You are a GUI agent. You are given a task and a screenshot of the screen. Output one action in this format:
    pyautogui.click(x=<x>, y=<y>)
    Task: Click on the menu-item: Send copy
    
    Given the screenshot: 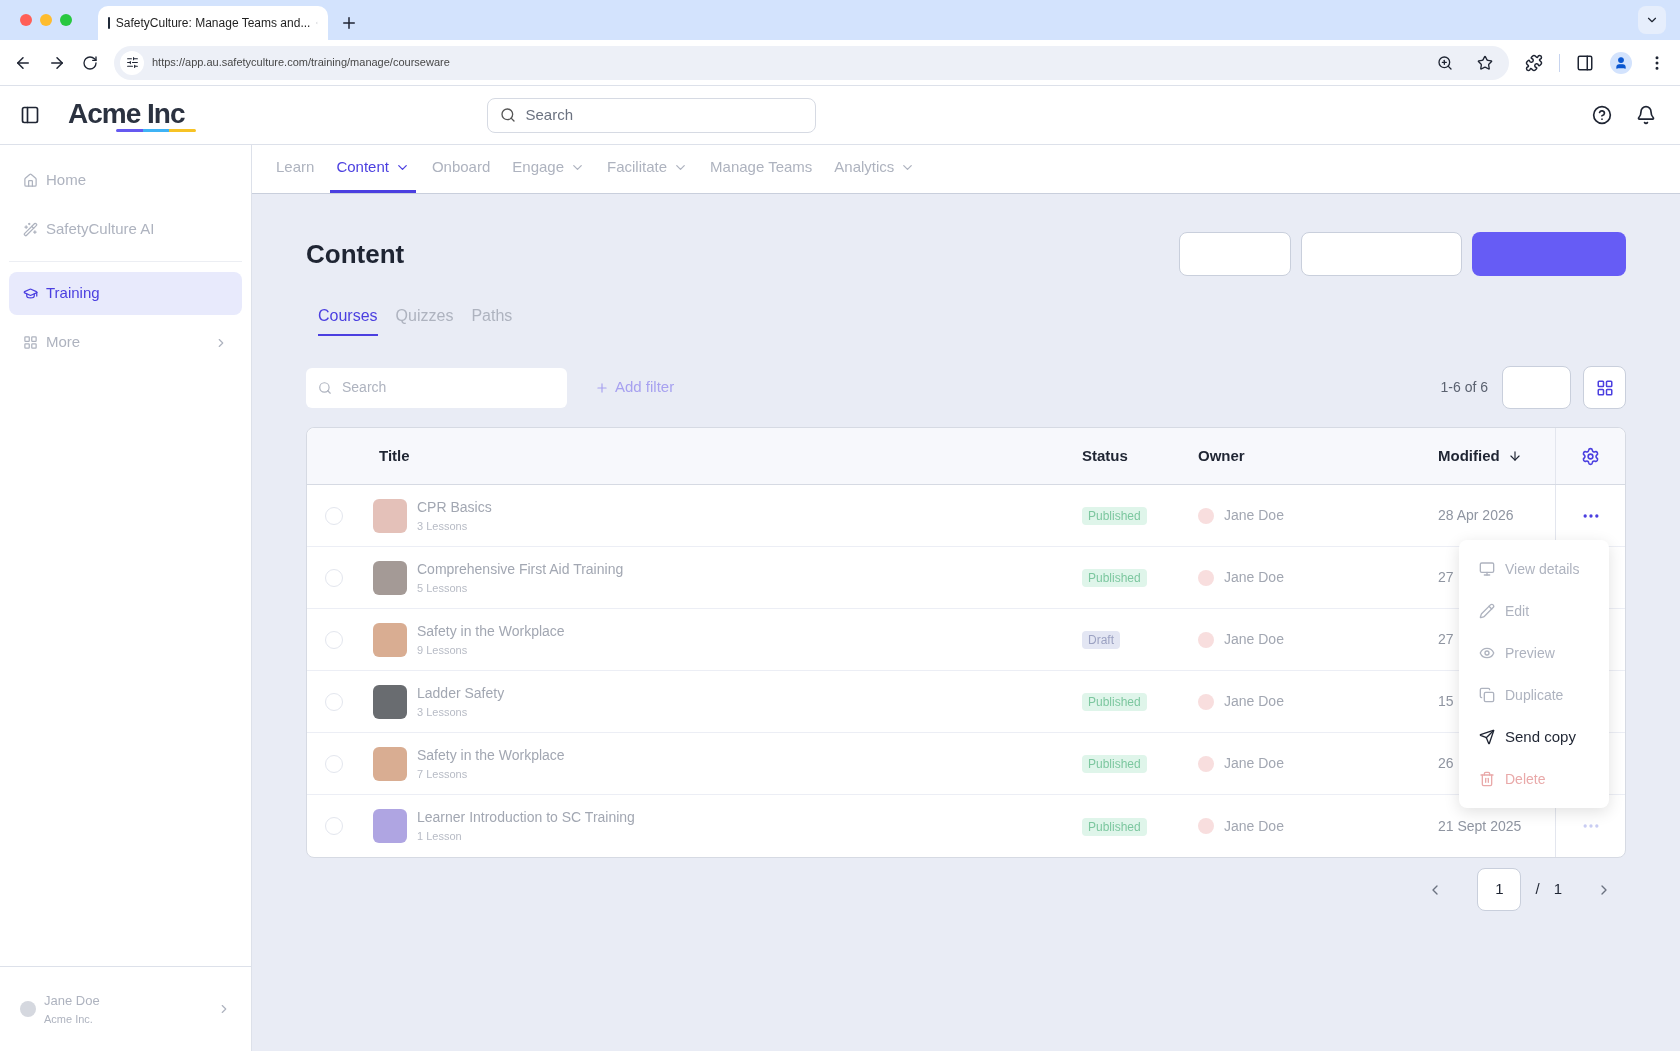 What is the action you would take?
    pyautogui.click(x=1534, y=737)
    